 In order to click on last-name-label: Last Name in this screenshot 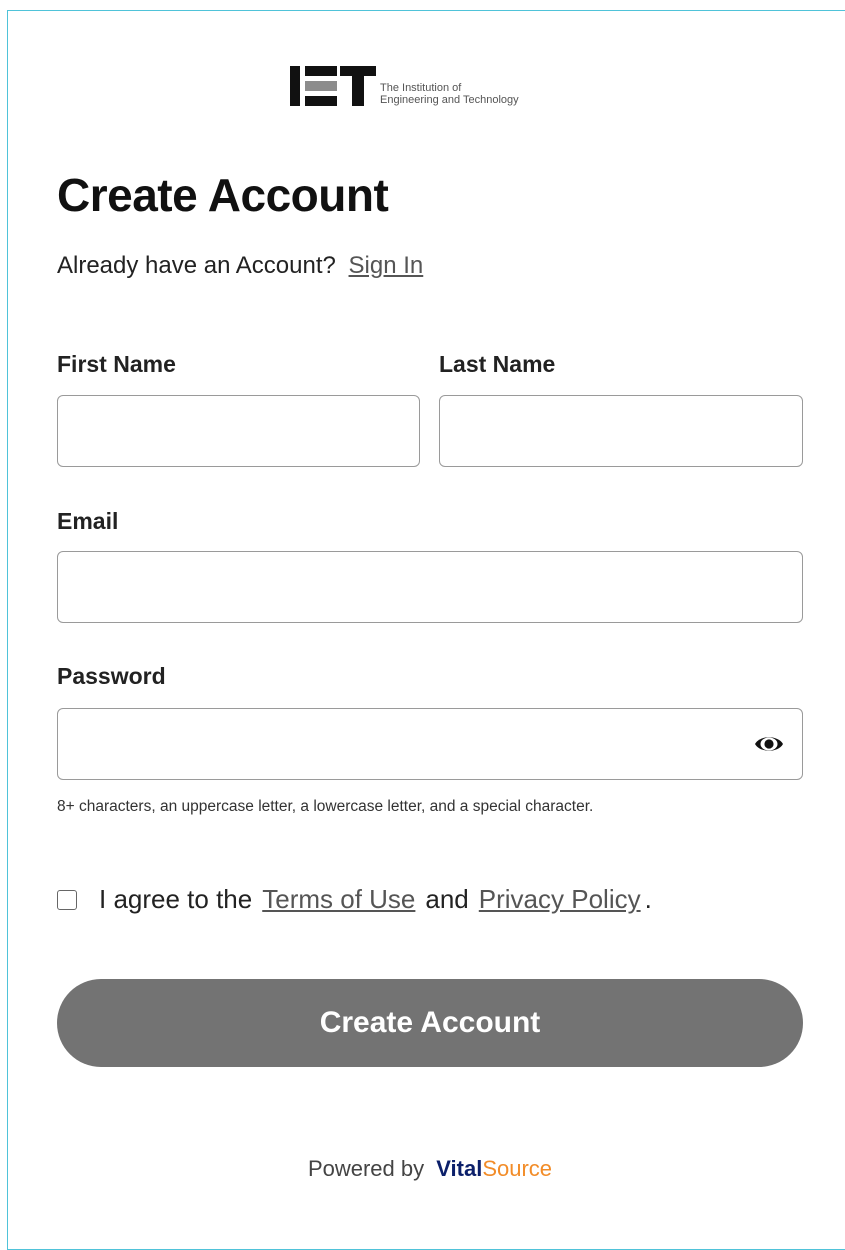, I will do `click(497, 364)`.